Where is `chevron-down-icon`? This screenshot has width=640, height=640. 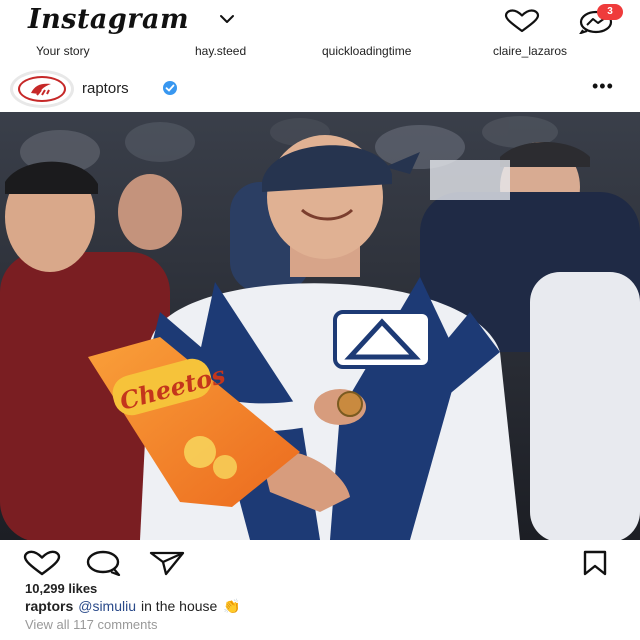 chevron-down-icon is located at coordinates (227, 19).